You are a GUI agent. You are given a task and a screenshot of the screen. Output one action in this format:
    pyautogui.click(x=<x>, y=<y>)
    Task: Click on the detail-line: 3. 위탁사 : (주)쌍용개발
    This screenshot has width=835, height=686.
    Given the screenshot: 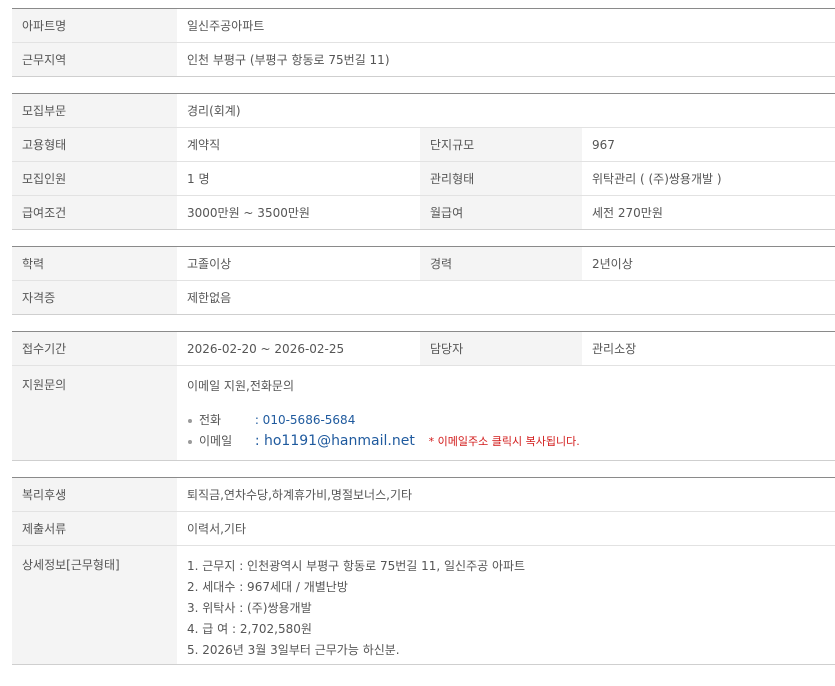 What is the action you would take?
    pyautogui.click(x=249, y=608)
    